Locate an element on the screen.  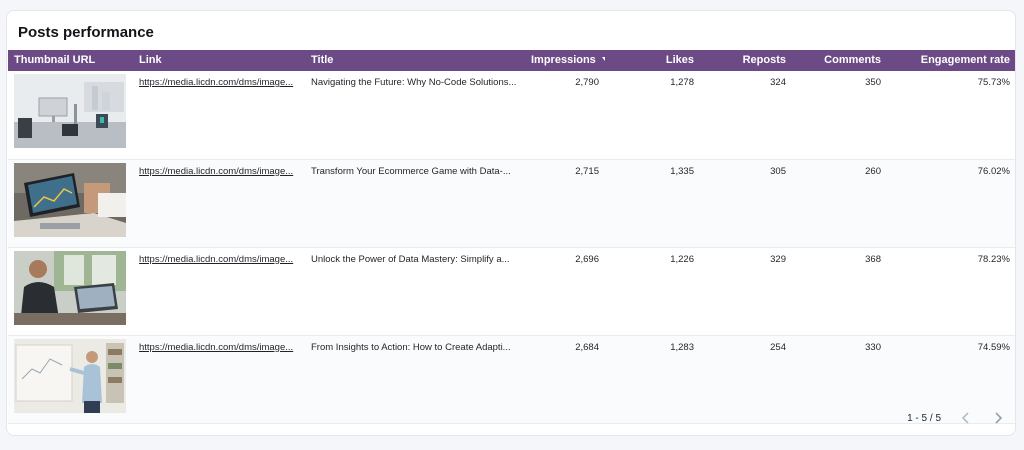
office-desk-mac-thumbnail is located at coordinates (70, 111).